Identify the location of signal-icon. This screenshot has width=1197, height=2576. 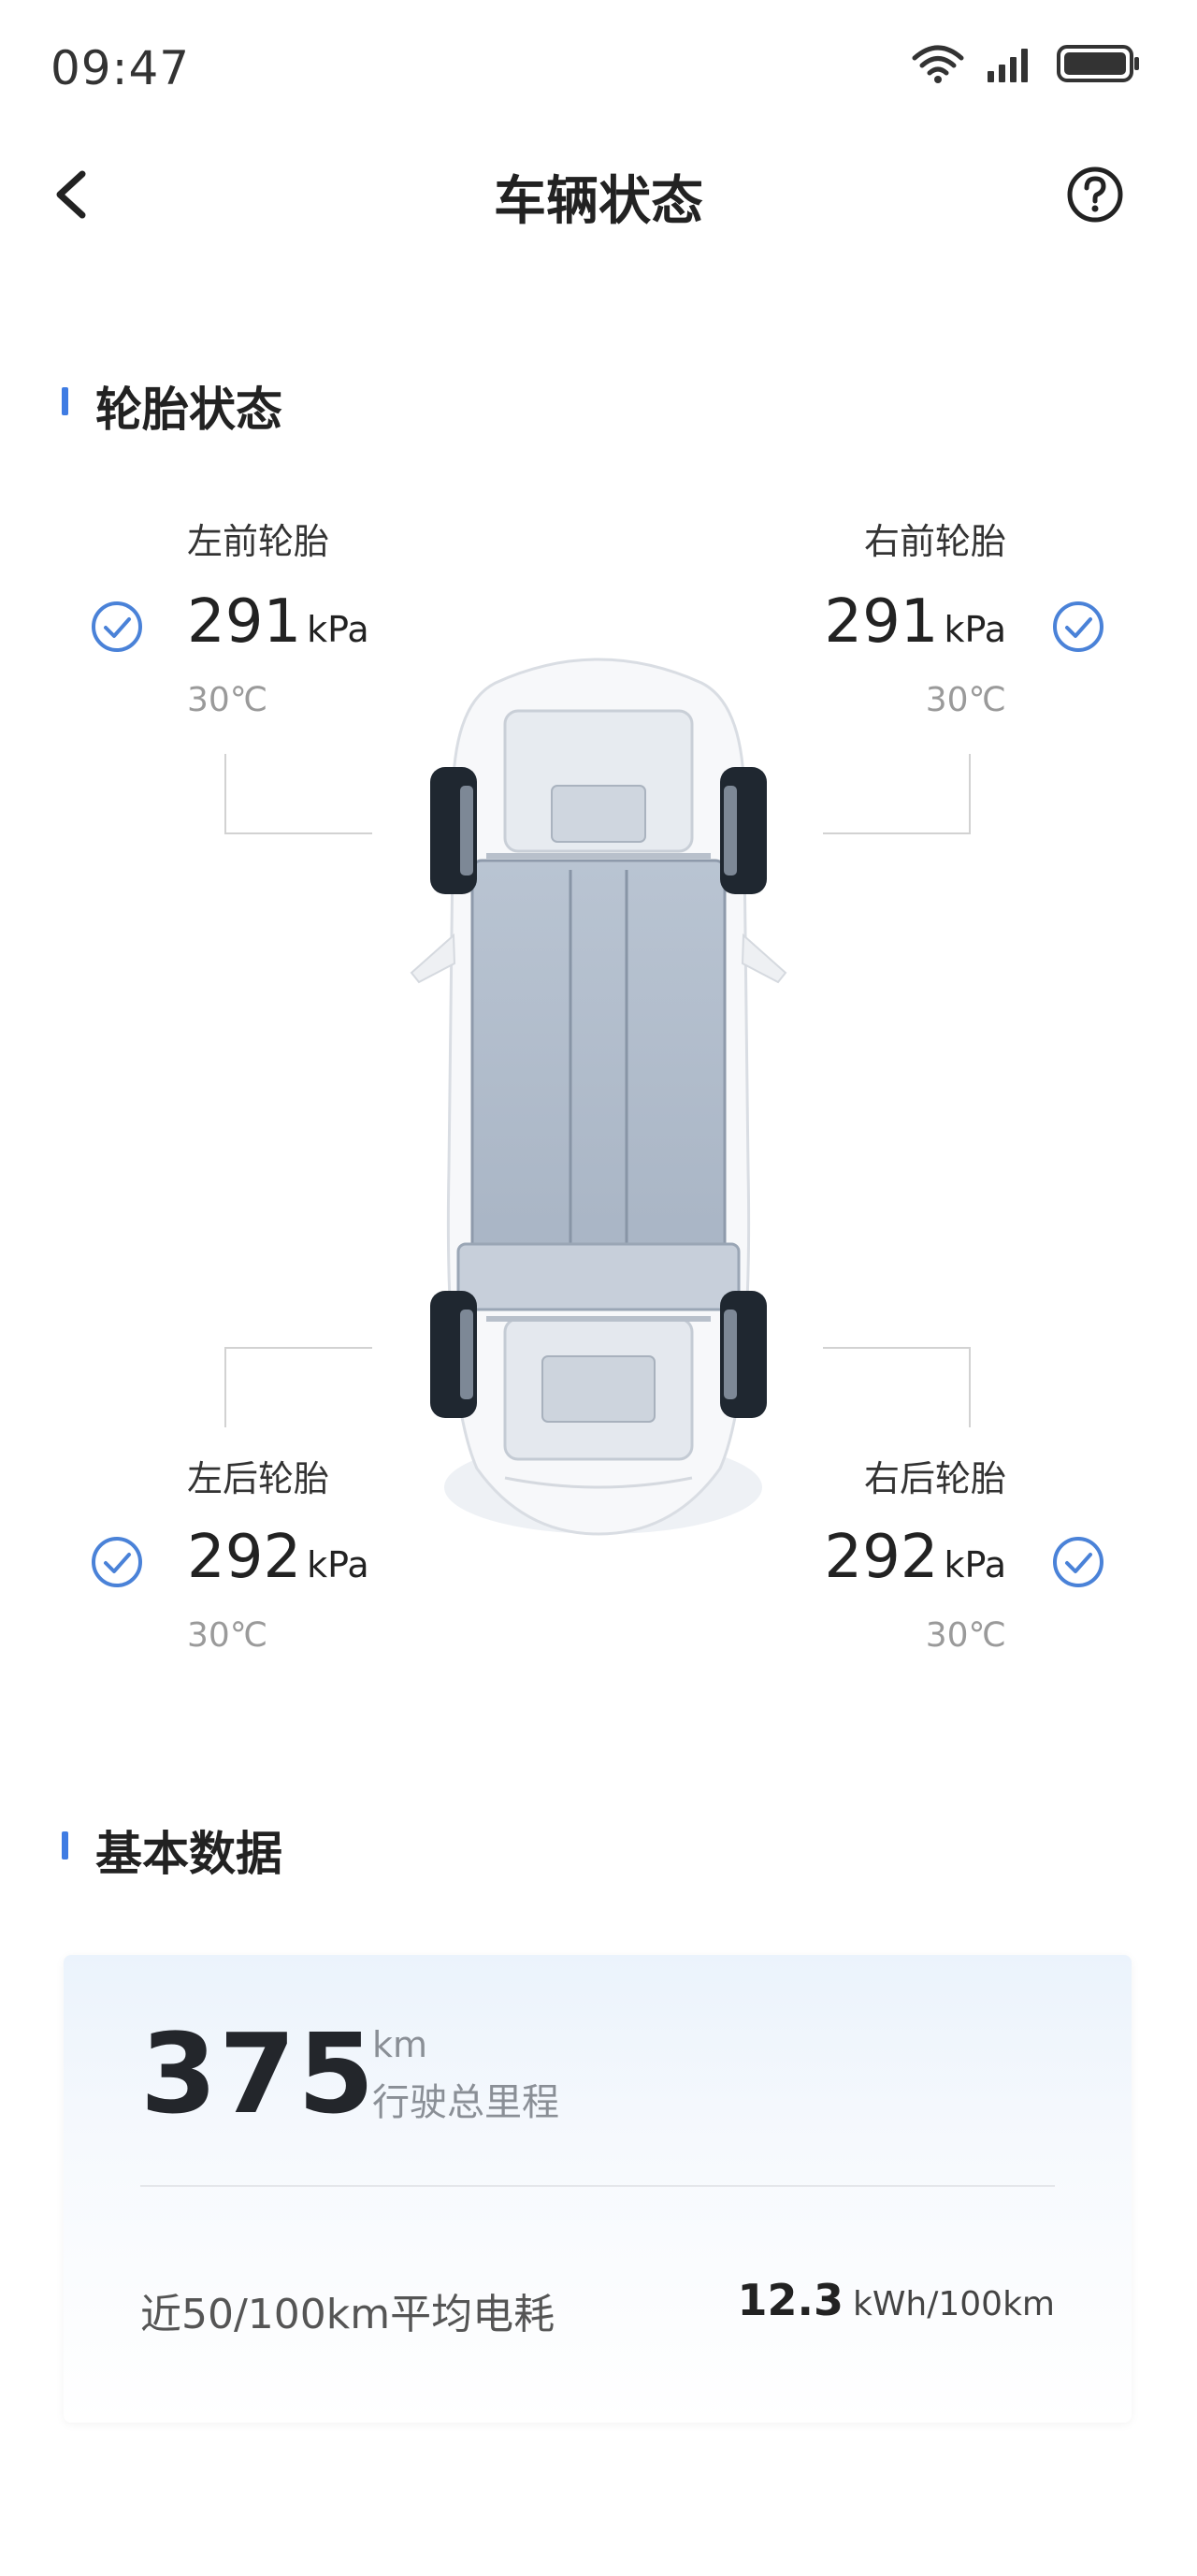
(1008, 65).